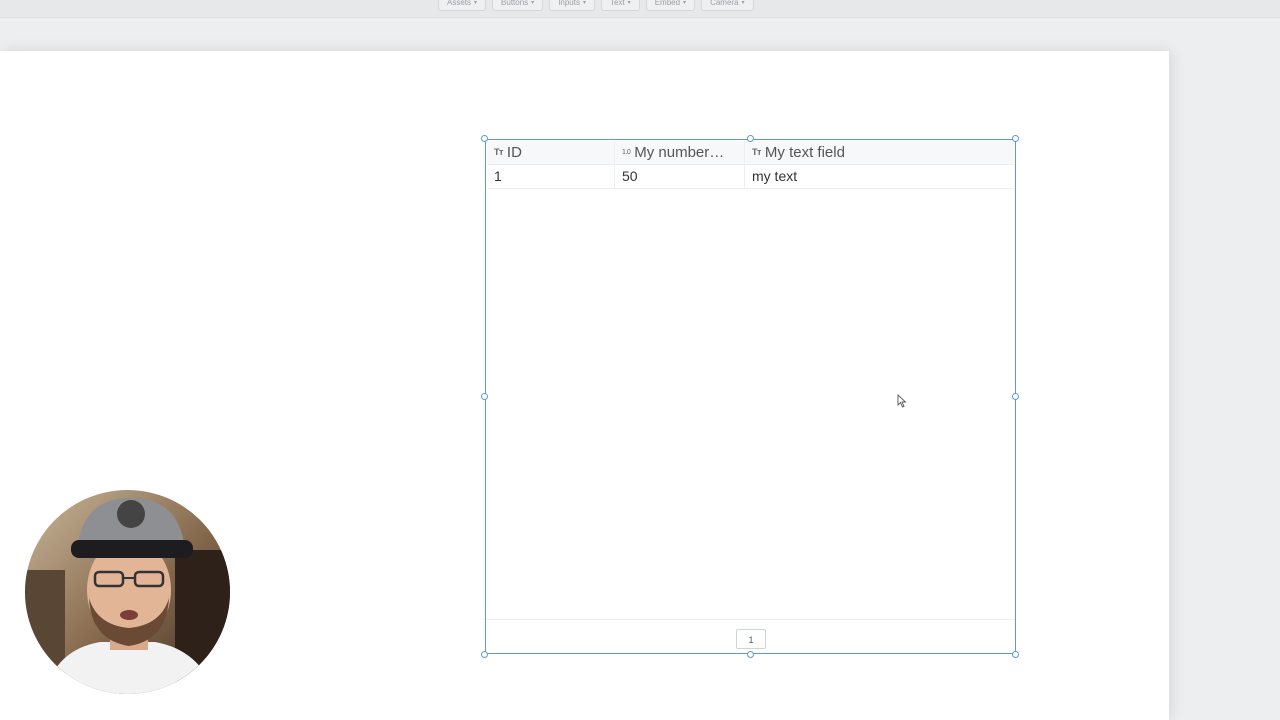 The image size is (1280, 720). Describe the element at coordinates (518, 5) in the screenshot. I see `buttons-dropdown-button: Buttons ▾` at that location.